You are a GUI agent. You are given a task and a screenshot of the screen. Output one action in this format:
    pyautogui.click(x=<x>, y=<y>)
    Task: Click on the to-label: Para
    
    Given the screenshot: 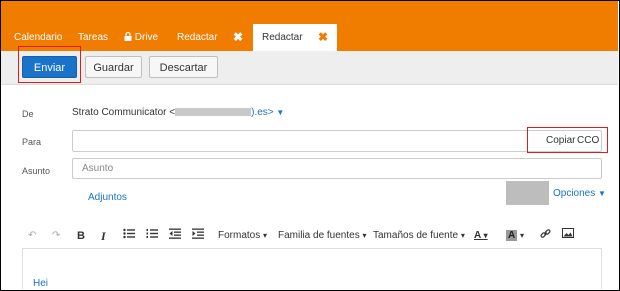 What is the action you would take?
    pyautogui.click(x=32, y=142)
    